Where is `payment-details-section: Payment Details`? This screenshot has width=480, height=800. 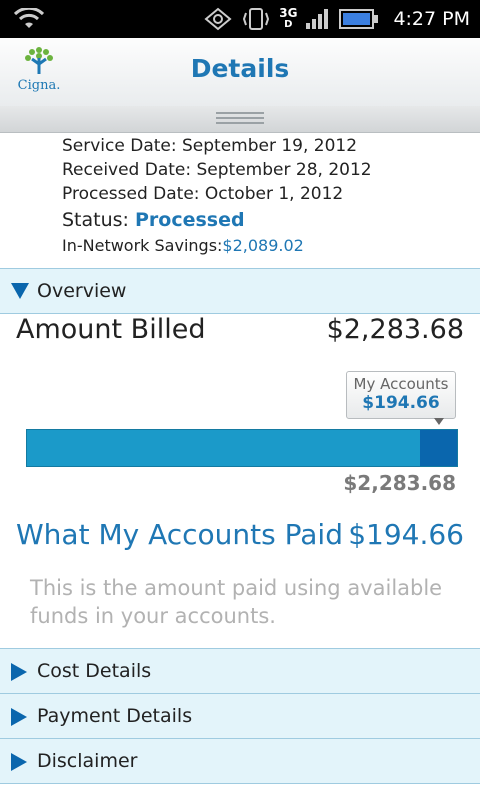
payment-details-section: Payment Details is located at coordinates (240, 716).